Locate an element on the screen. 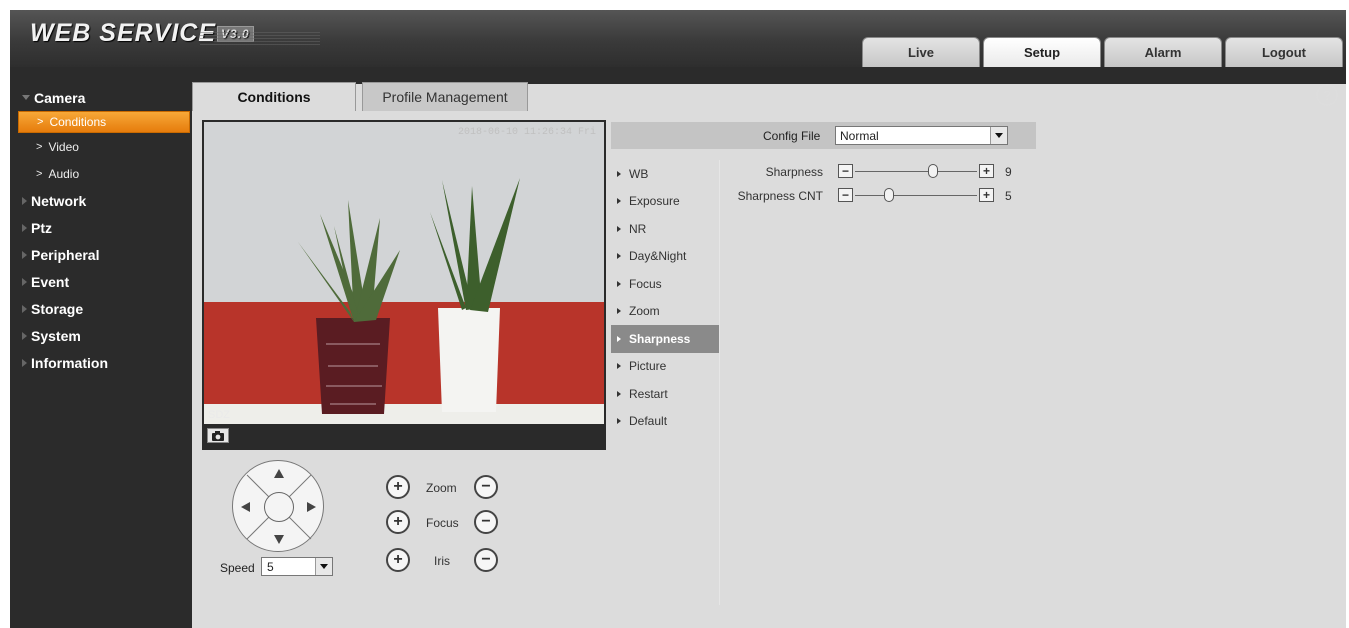 The image size is (1349, 628). iris-close-button: − is located at coordinates (486, 560).